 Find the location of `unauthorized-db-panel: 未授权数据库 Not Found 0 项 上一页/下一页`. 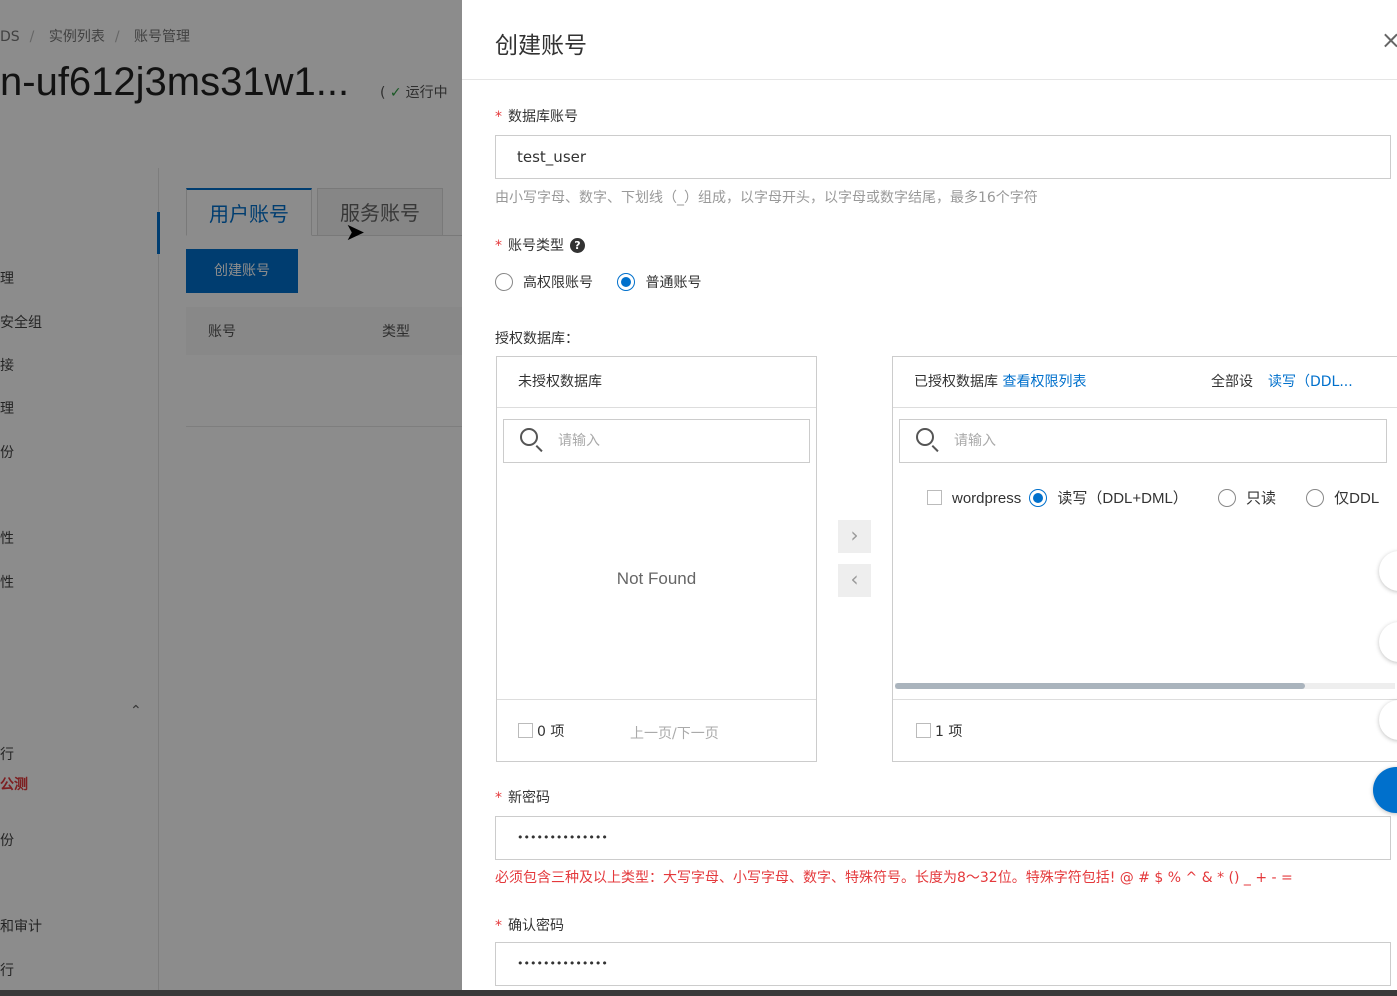

unauthorized-db-panel: 未授权数据库 Not Found 0 项 上一页/下一页 is located at coordinates (656, 559).